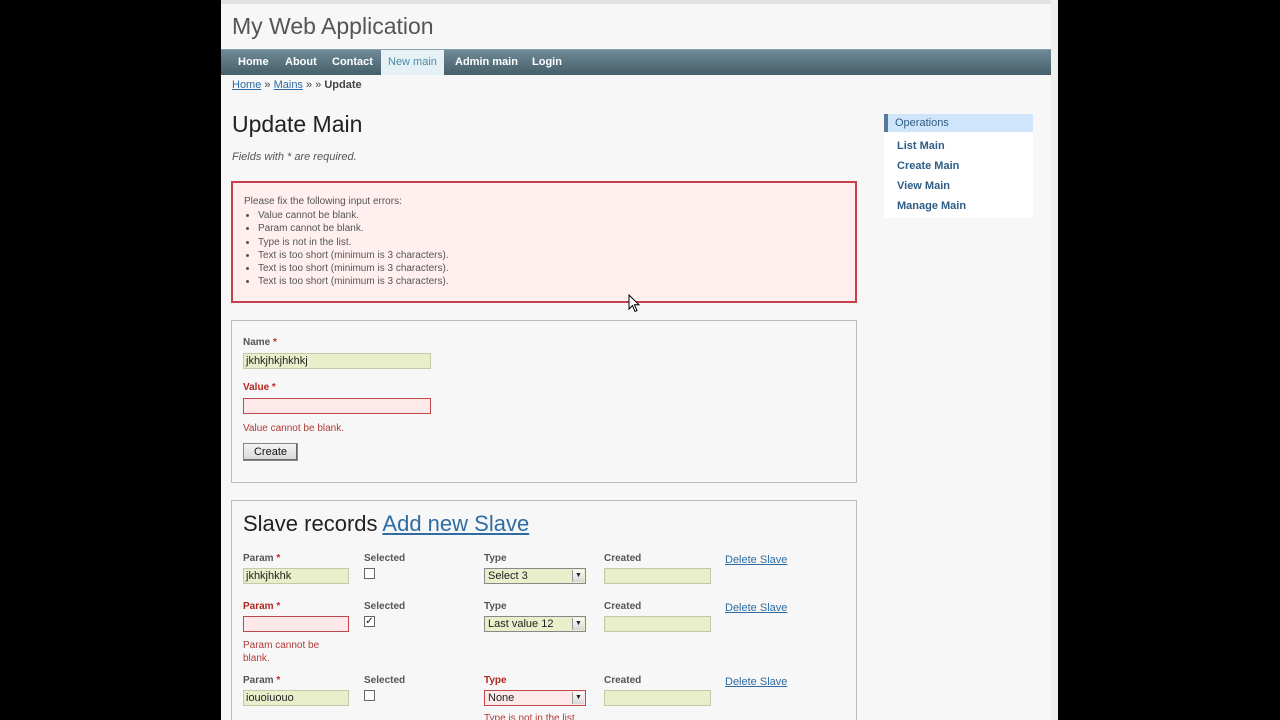  Describe the element at coordinates (256, 387) in the screenshot. I see `value-label-text: Value` at that location.